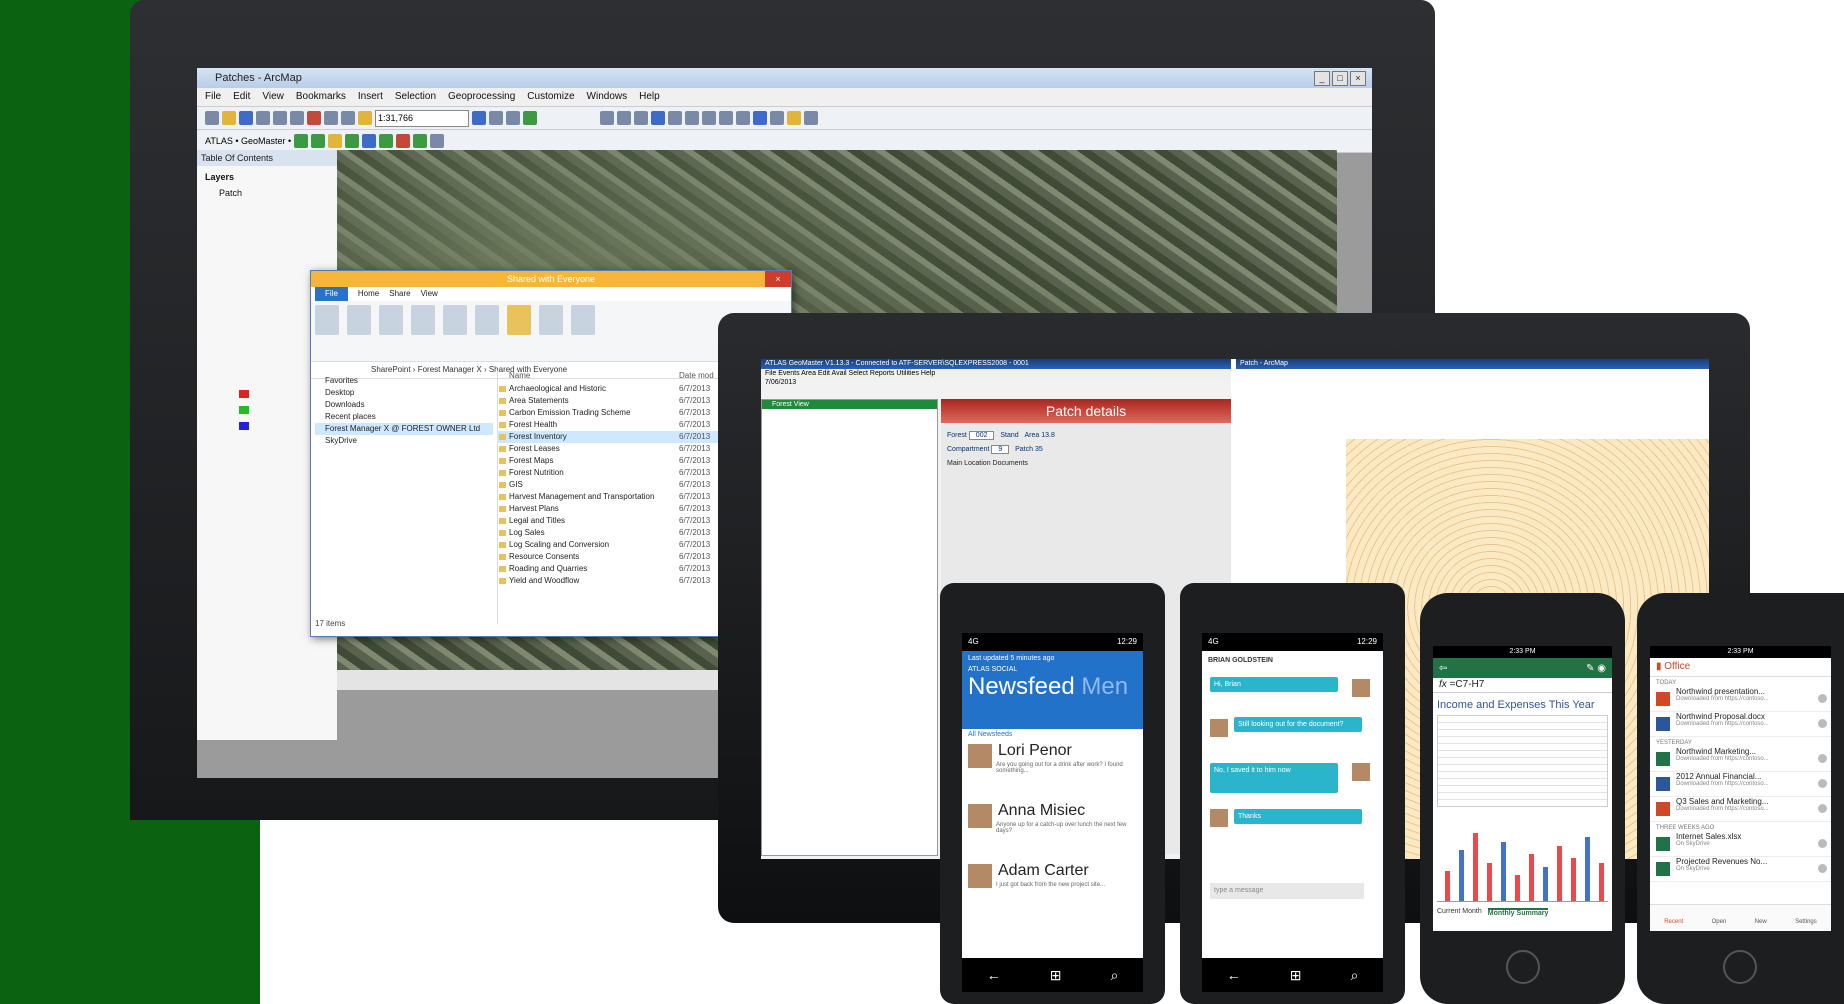 The image size is (1844, 1004). Describe the element at coordinates (692, 118) in the screenshot. I see `fixed-zoom-out-icon` at that location.